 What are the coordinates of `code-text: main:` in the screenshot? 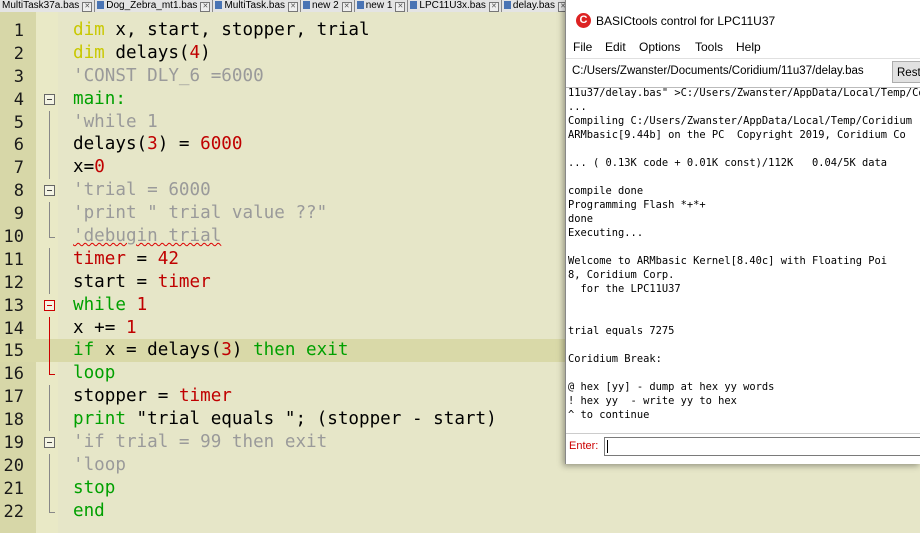 It's located at (99, 99).